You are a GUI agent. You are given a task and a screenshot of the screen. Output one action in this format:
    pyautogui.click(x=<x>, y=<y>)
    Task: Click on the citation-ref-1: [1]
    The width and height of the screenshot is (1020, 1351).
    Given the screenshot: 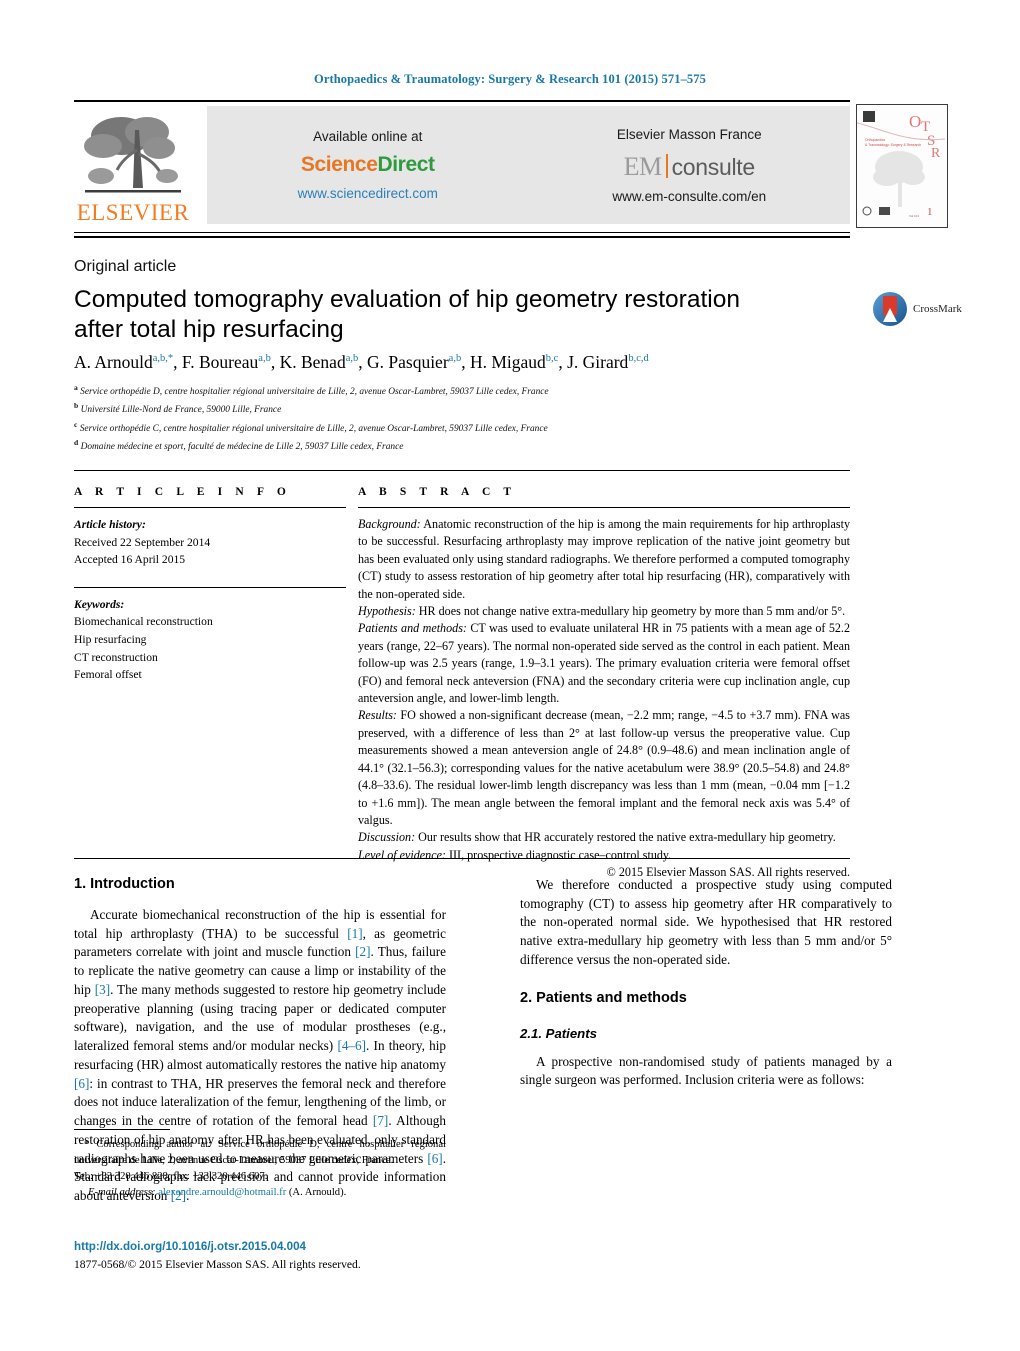 What is the action you would take?
    pyautogui.click(x=354, y=933)
    